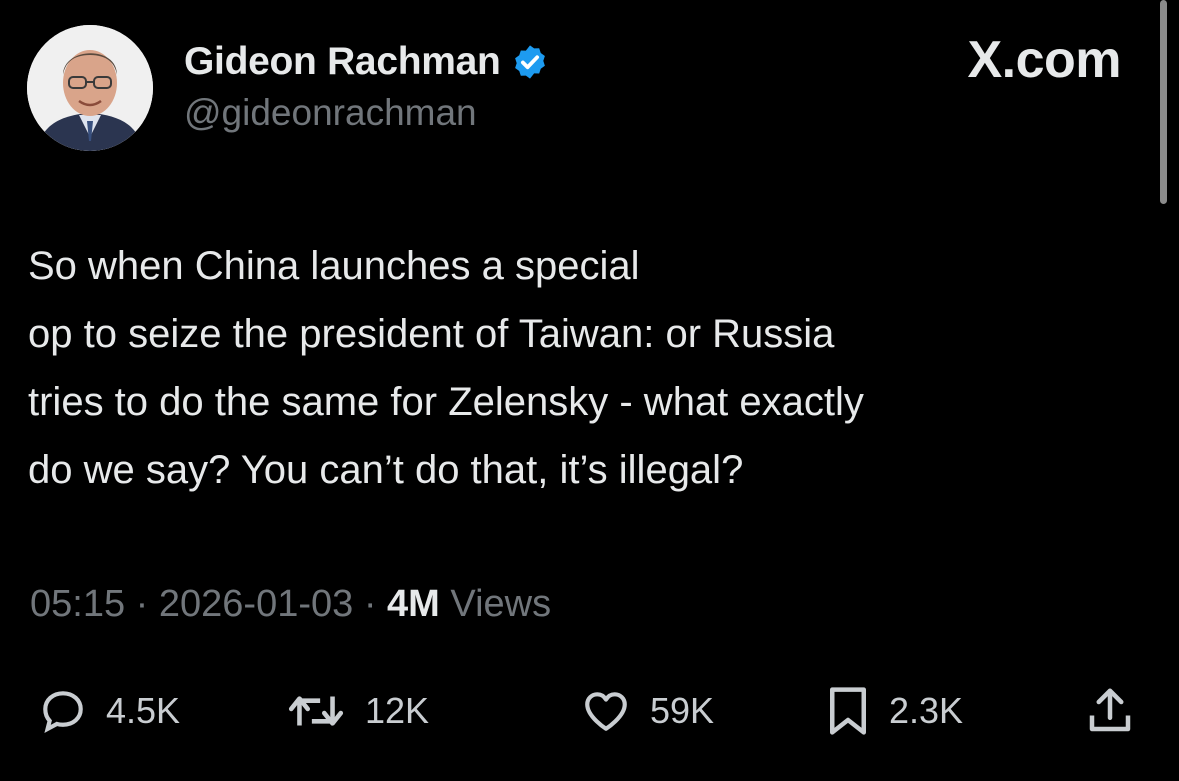 This screenshot has width=1179, height=781. I want to click on display-name: Gideon Rachman, so click(366, 62).